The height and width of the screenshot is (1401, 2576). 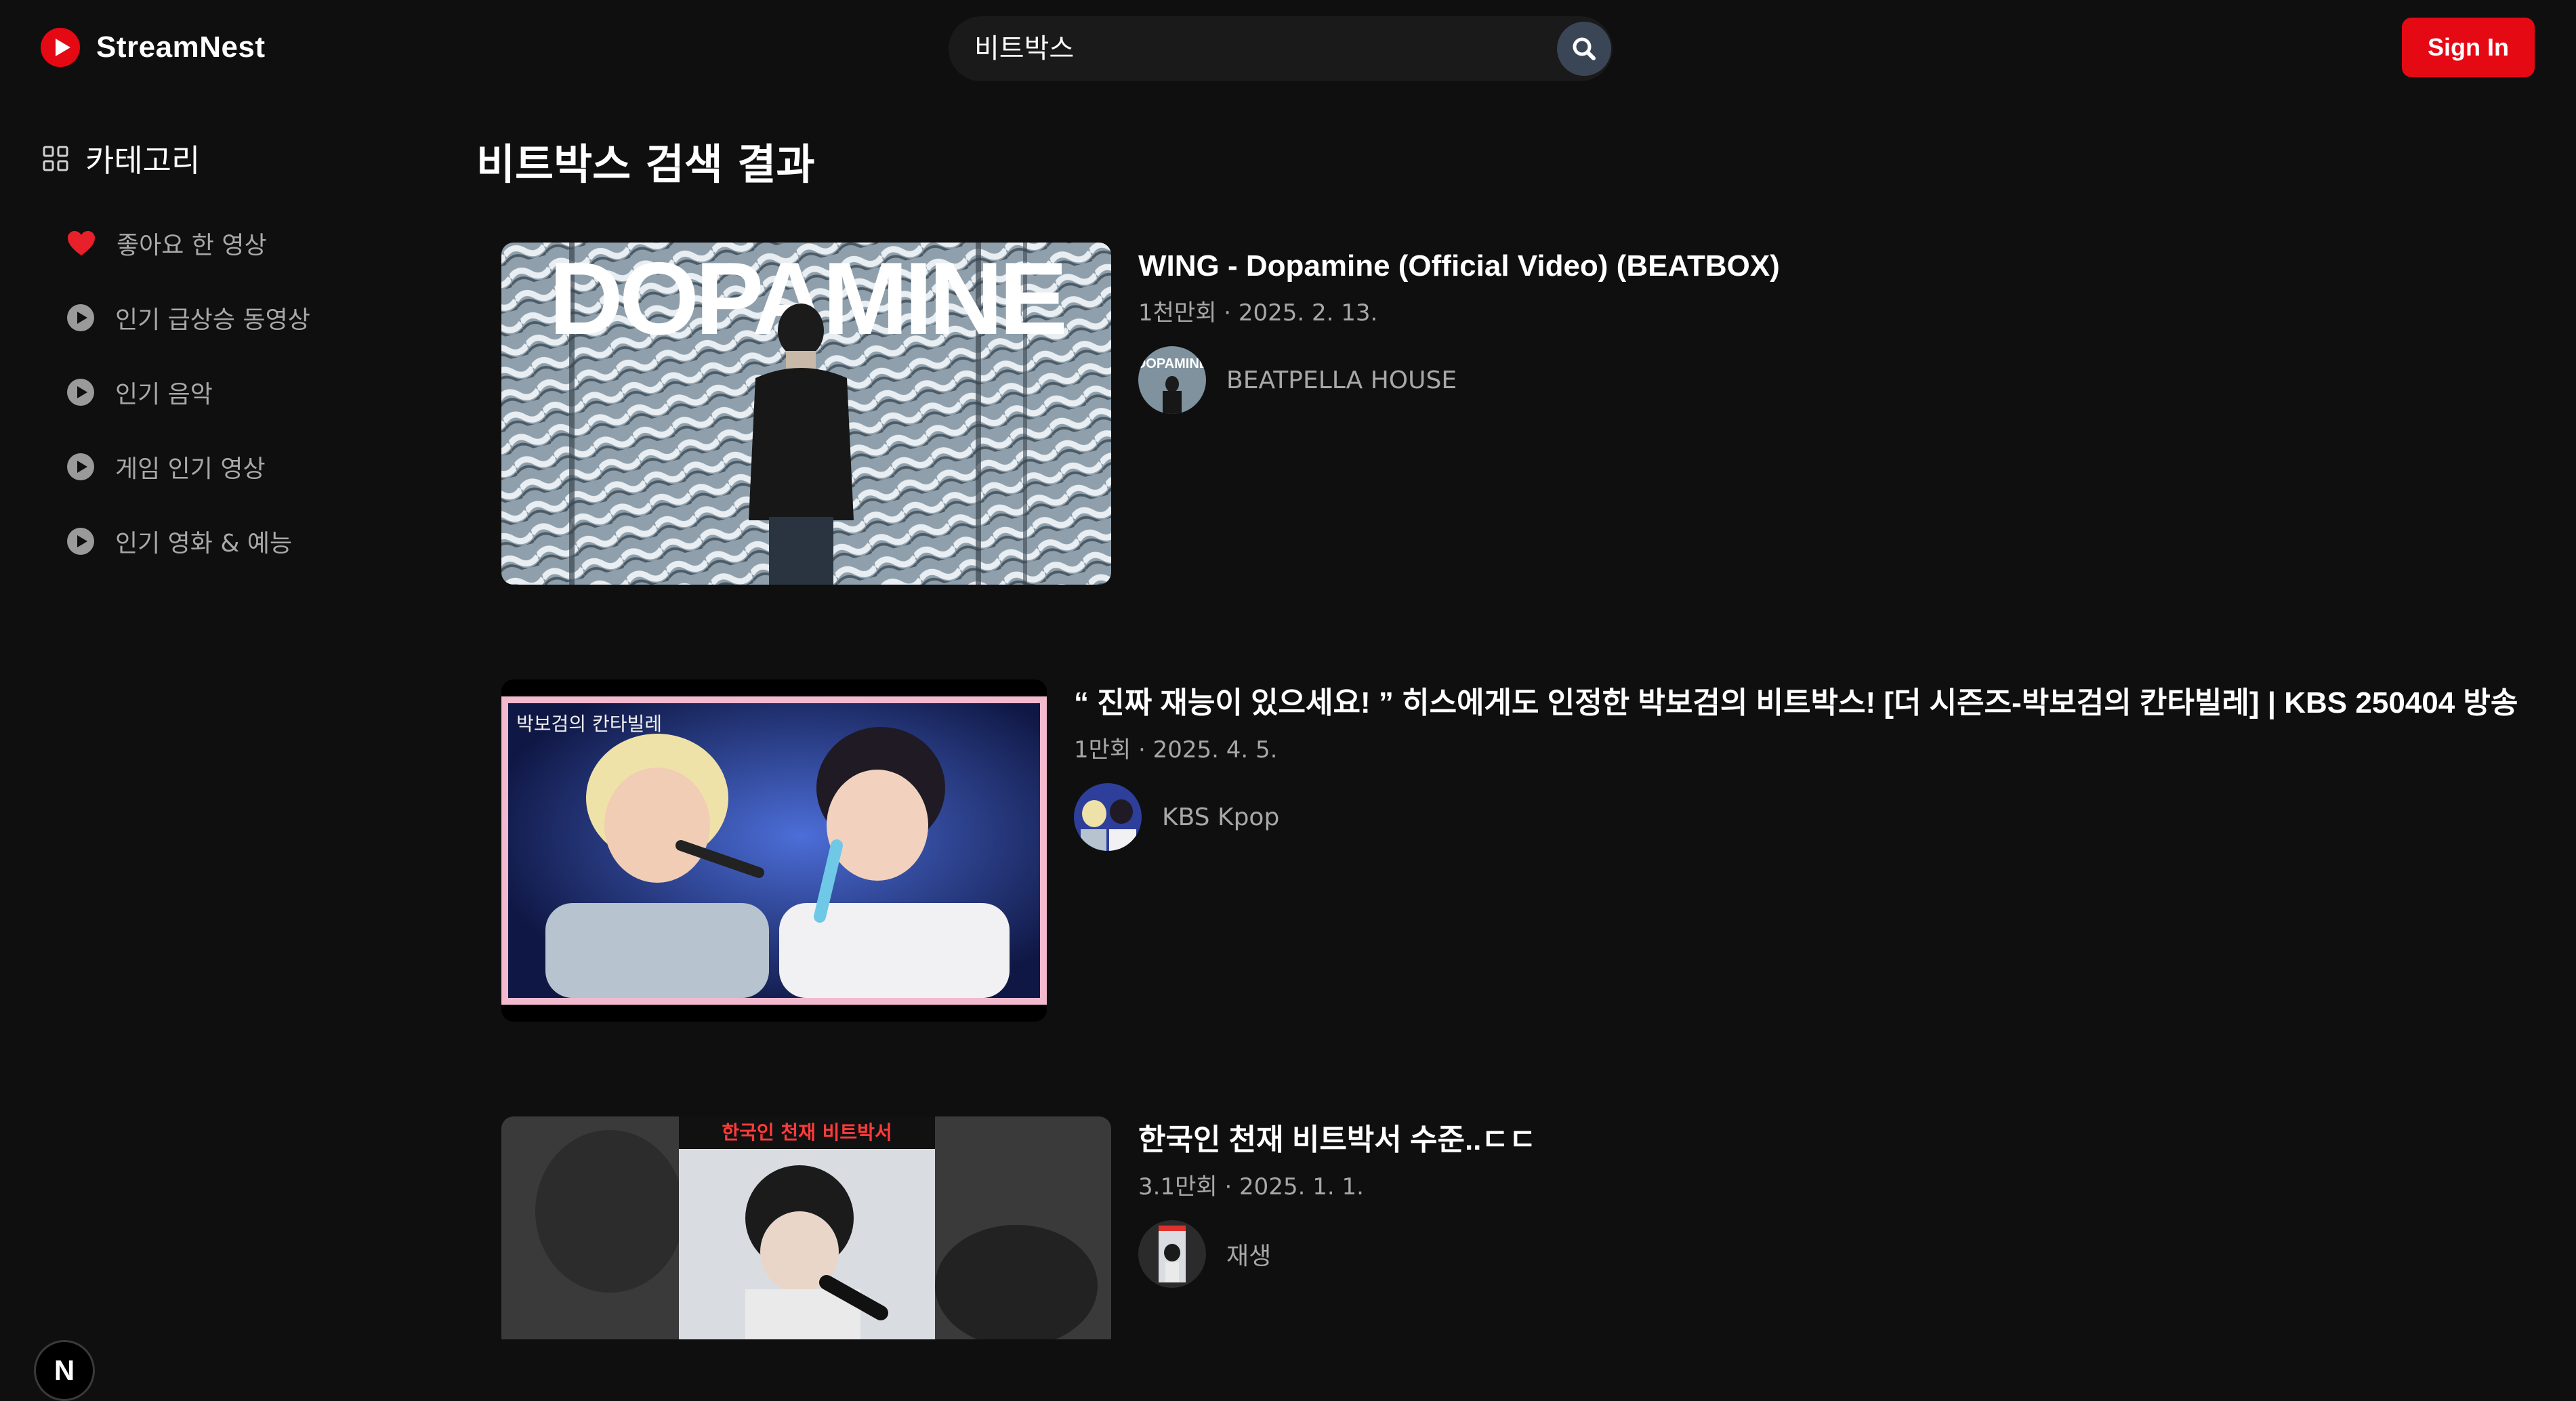 I want to click on video-thumbnail: 한국인 천재 비트박서, so click(x=806, y=1227).